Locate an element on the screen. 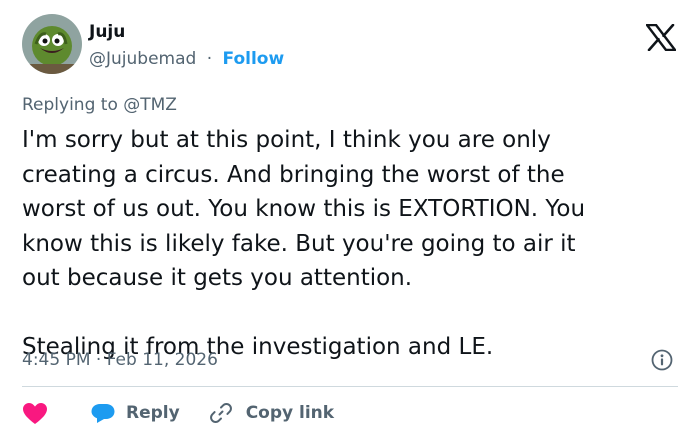  replying-mention: @TMZ is located at coordinates (150, 105).